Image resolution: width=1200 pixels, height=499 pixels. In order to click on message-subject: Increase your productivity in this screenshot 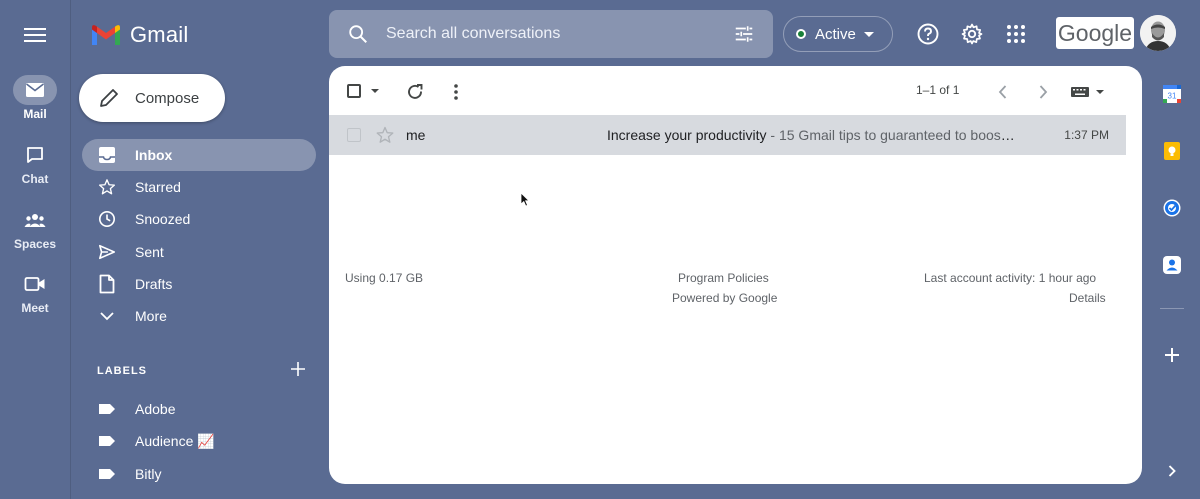, I will do `click(687, 135)`.